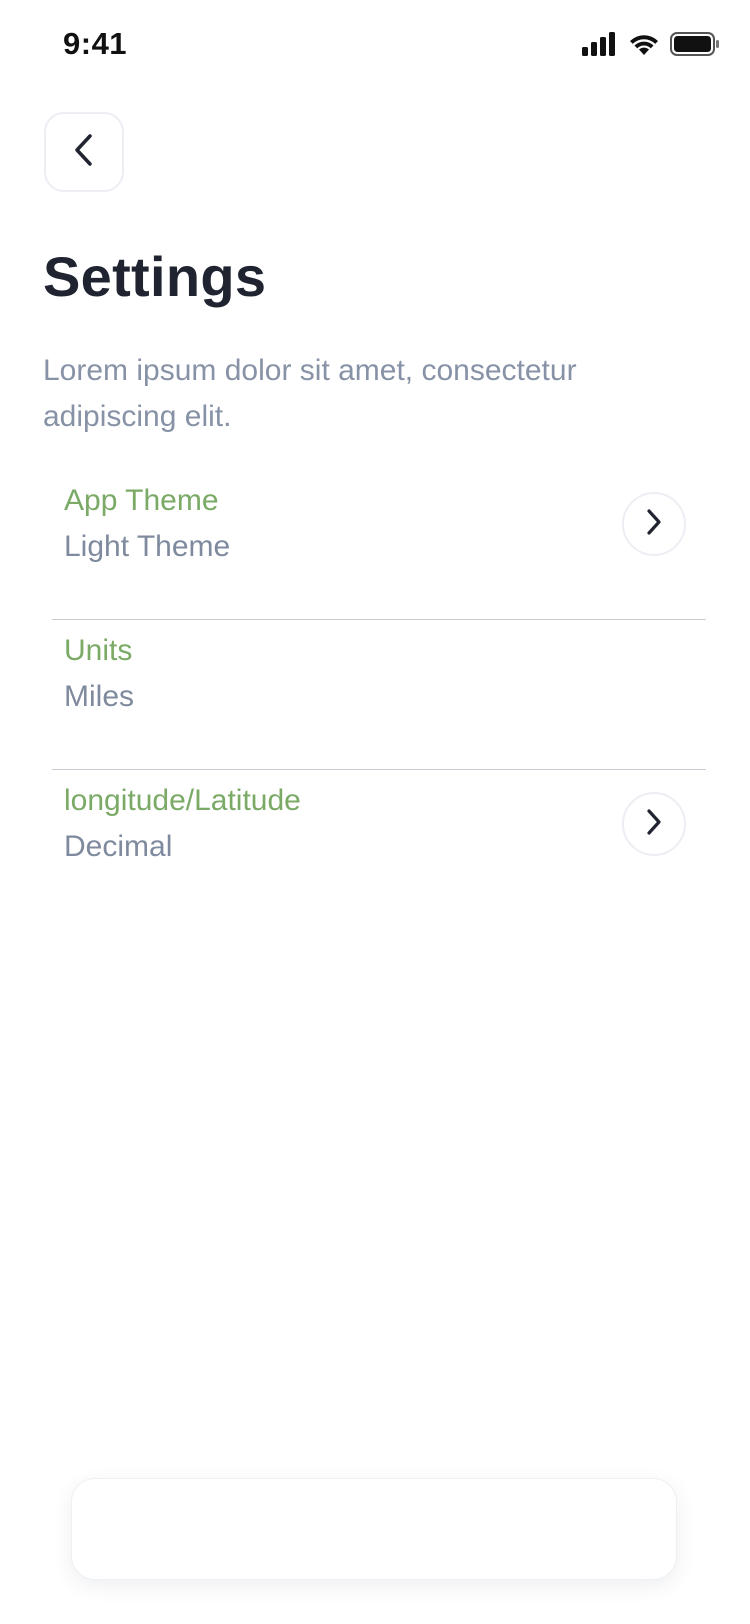  I want to click on status-time: 9:41, so click(95, 43).